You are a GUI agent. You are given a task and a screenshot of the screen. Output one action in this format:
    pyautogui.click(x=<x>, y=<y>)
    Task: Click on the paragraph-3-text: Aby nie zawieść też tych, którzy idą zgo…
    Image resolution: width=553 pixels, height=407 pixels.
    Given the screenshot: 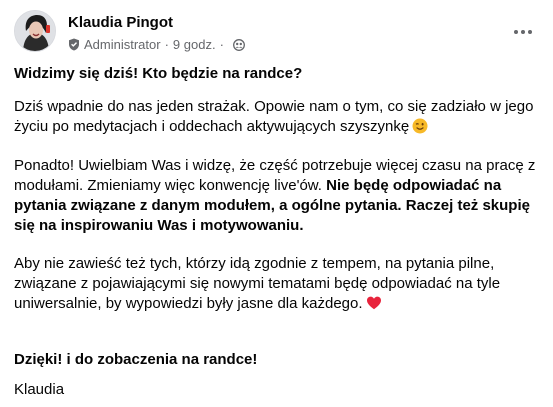 What is the action you would take?
    pyautogui.click(x=257, y=283)
    